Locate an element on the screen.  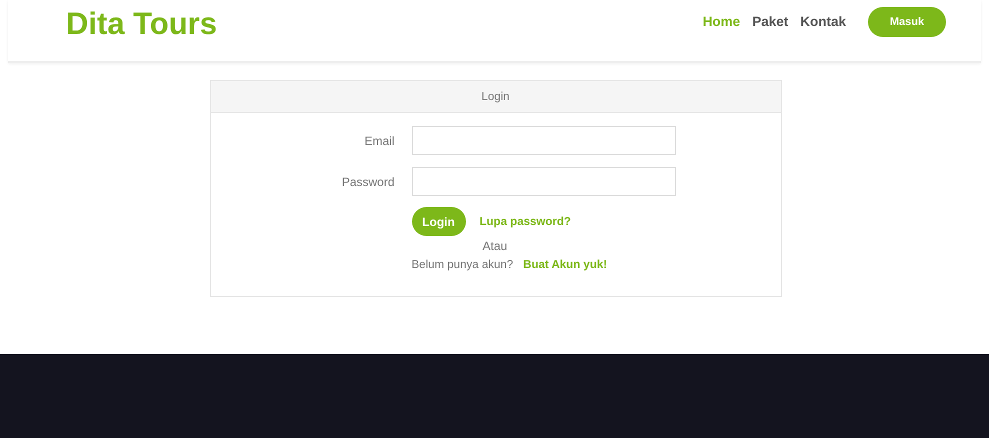
nav-link: Paket is located at coordinates (770, 21).